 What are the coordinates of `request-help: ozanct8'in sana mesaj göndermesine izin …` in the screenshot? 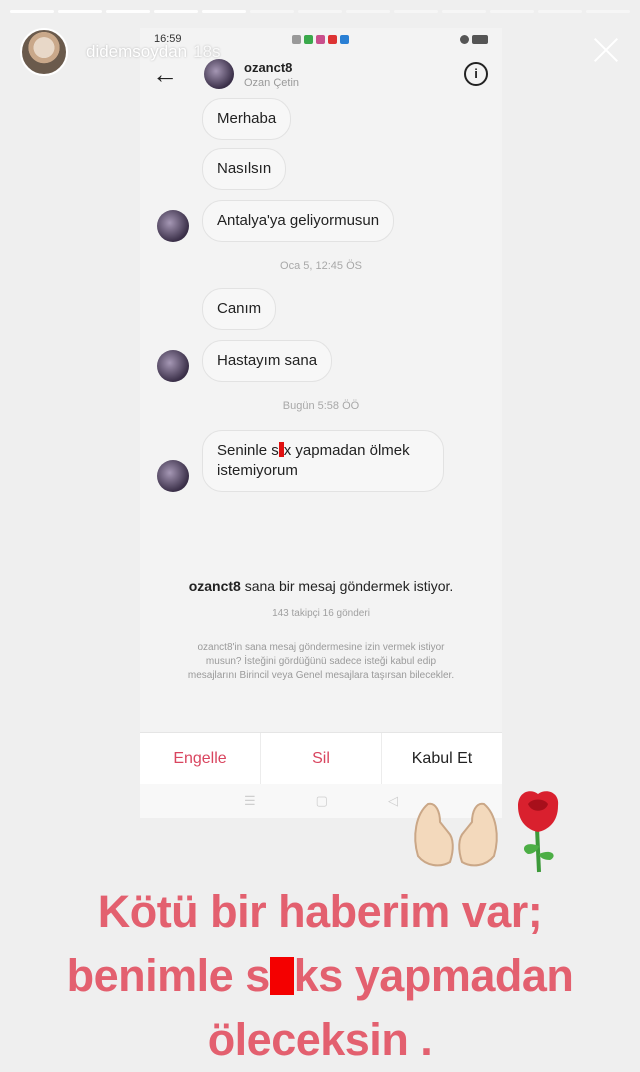 It's located at (321, 661).